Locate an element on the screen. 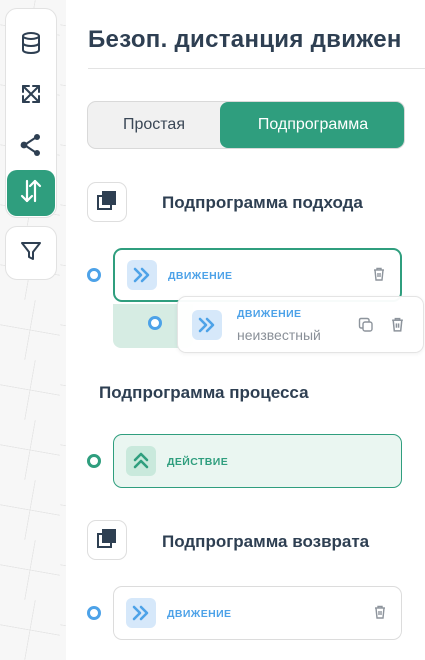  share-button is located at coordinates (31, 147).